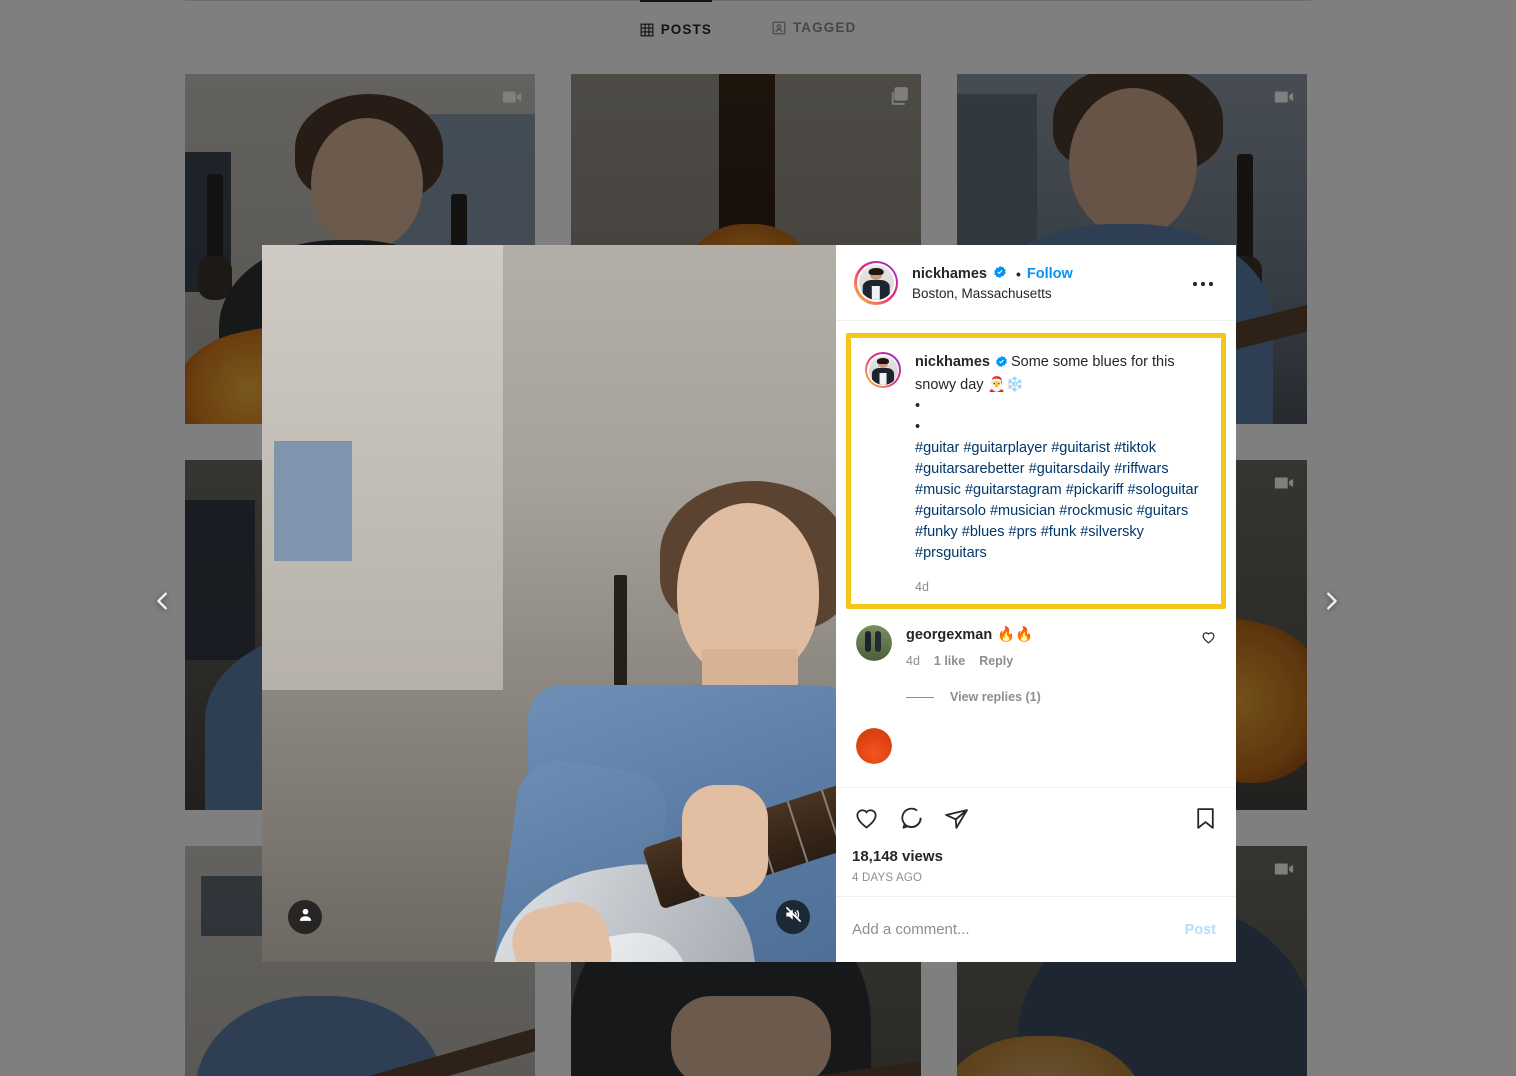 Image resolution: width=1516 pixels, height=1076 pixels. I want to click on view-replies-line, so click(920, 697).